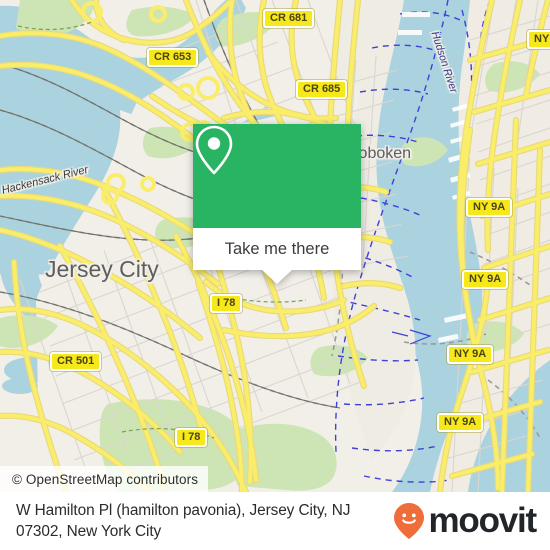  What do you see at coordinates (226, 303) in the screenshot?
I see `road-shield-i-78-1: I 78` at bounding box center [226, 303].